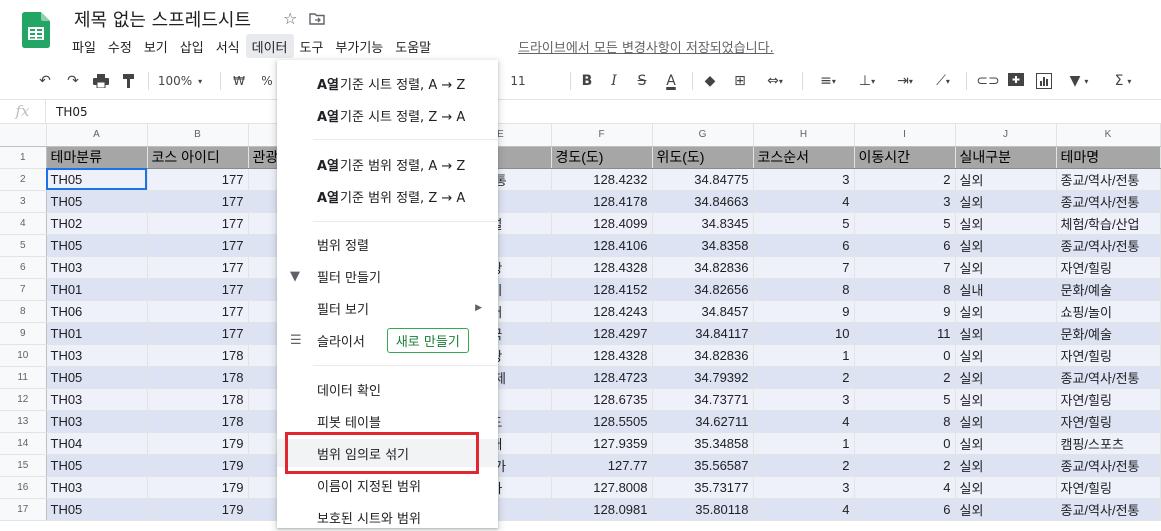 This screenshot has width=1161, height=531. What do you see at coordinates (239, 81) in the screenshot?
I see `currency-format-button: ₩` at bounding box center [239, 81].